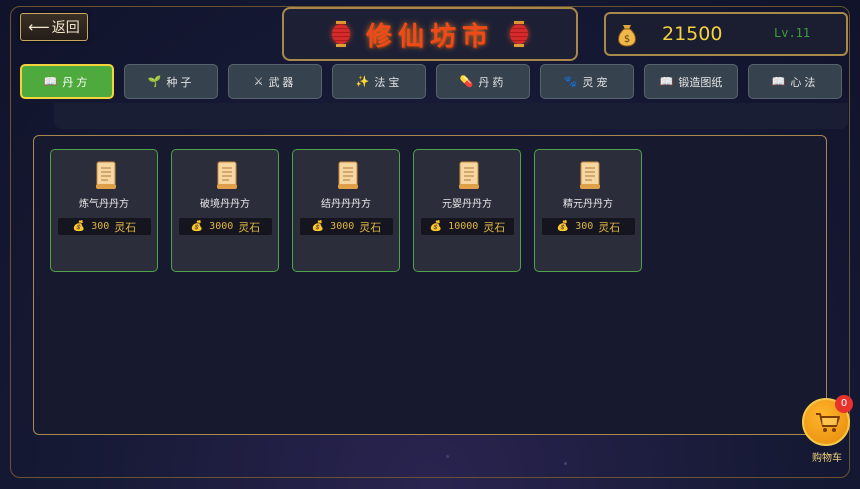  What do you see at coordinates (39, 27) in the screenshot?
I see `arrow-left-icon: ⟵` at bounding box center [39, 27].